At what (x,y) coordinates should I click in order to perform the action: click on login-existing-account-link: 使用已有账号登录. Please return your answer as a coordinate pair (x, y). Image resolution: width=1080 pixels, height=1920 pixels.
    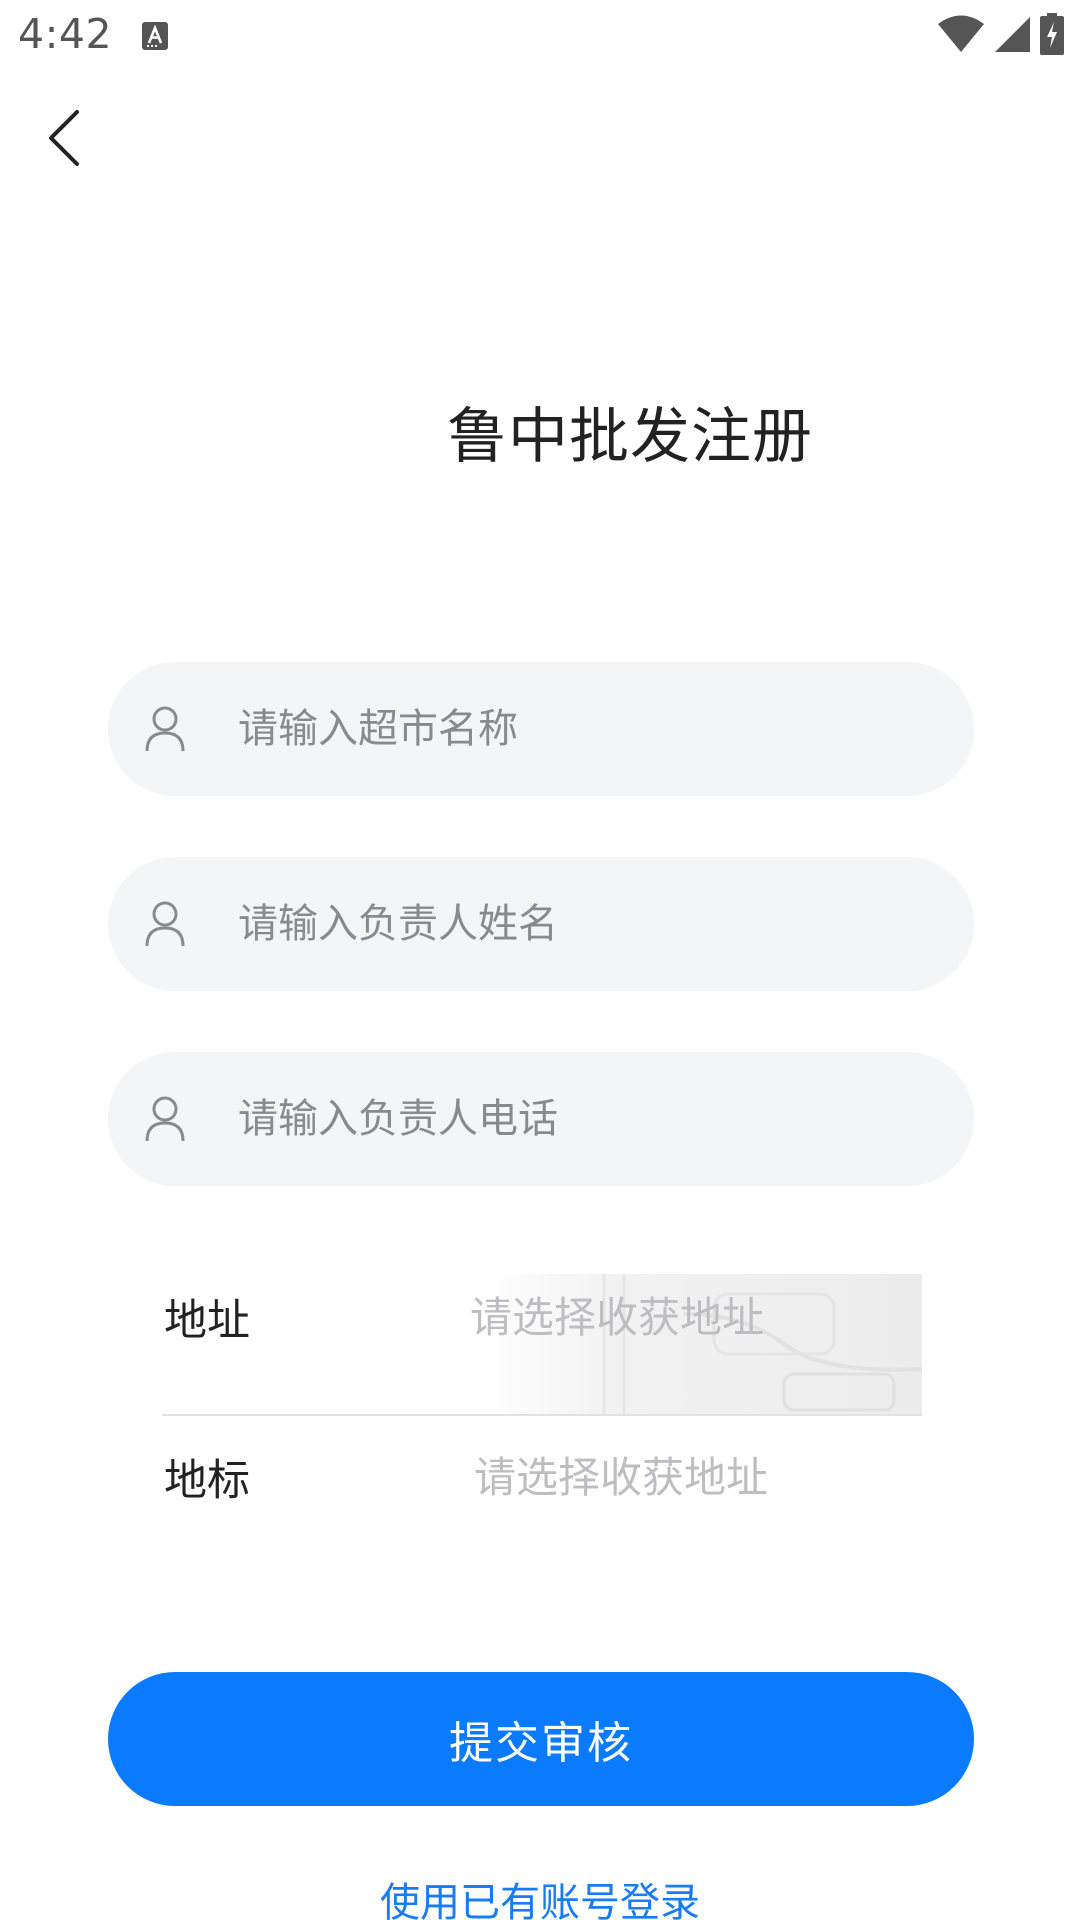
    Looking at the image, I should click on (540, 1895).